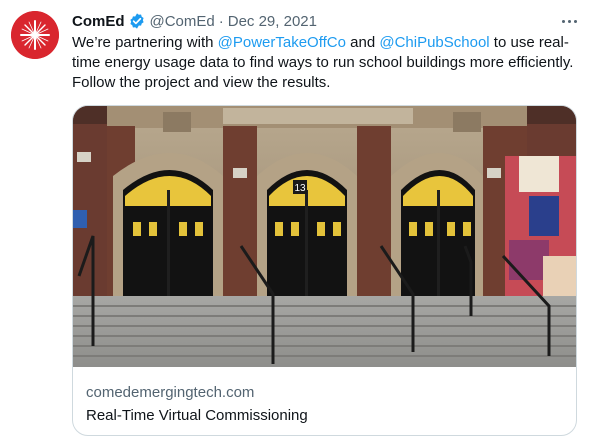 This screenshot has height=445, width=598. What do you see at coordinates (136, 21) in the screenshot?
I see `verified-badge-icon` at bounding box center [136, 21].